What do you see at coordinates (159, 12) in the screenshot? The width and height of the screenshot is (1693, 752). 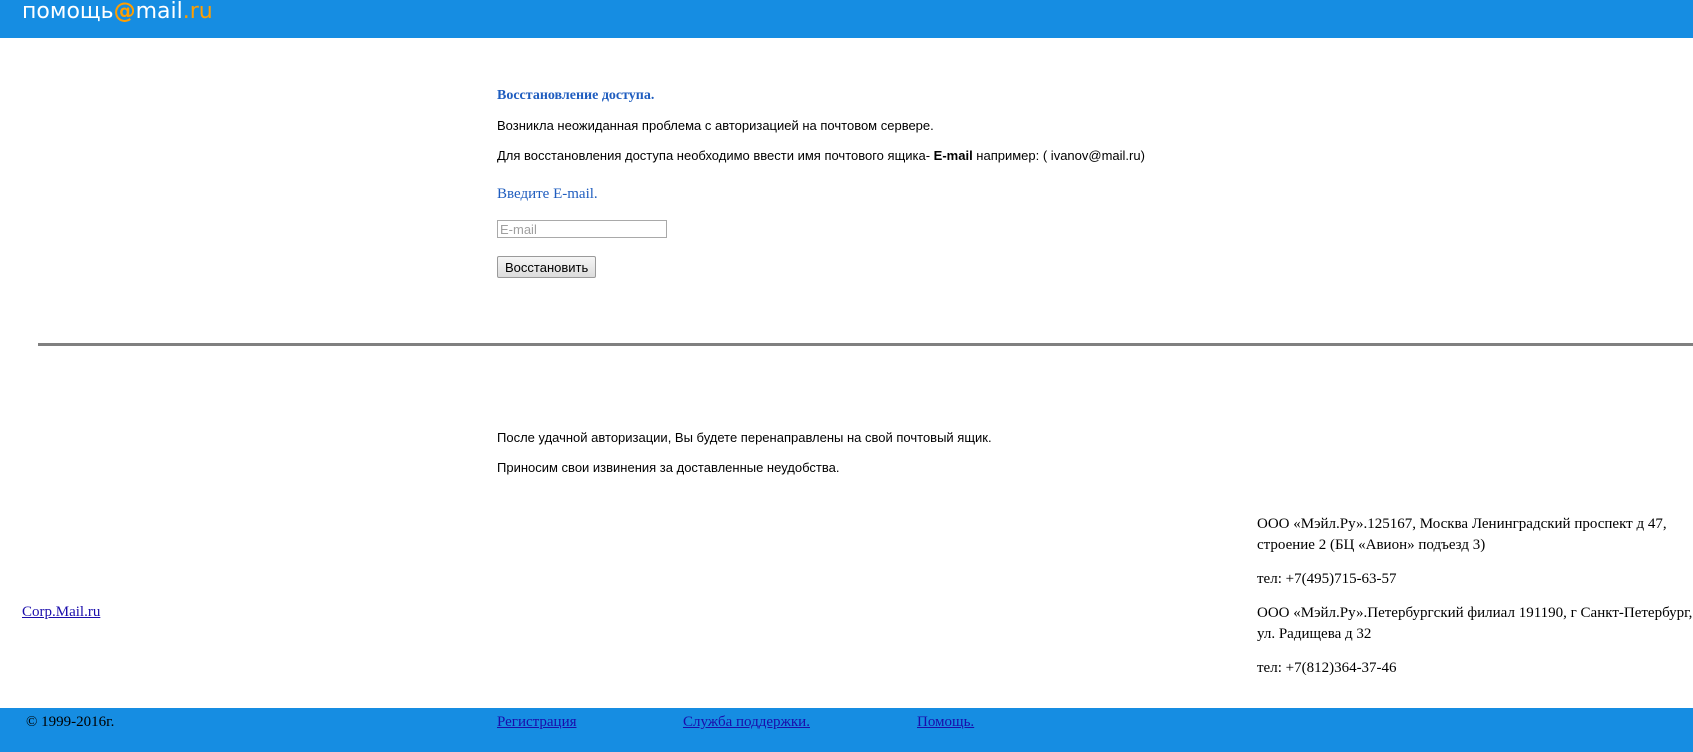 I see `logo-mail: mail` at bounding box center [159, 12].